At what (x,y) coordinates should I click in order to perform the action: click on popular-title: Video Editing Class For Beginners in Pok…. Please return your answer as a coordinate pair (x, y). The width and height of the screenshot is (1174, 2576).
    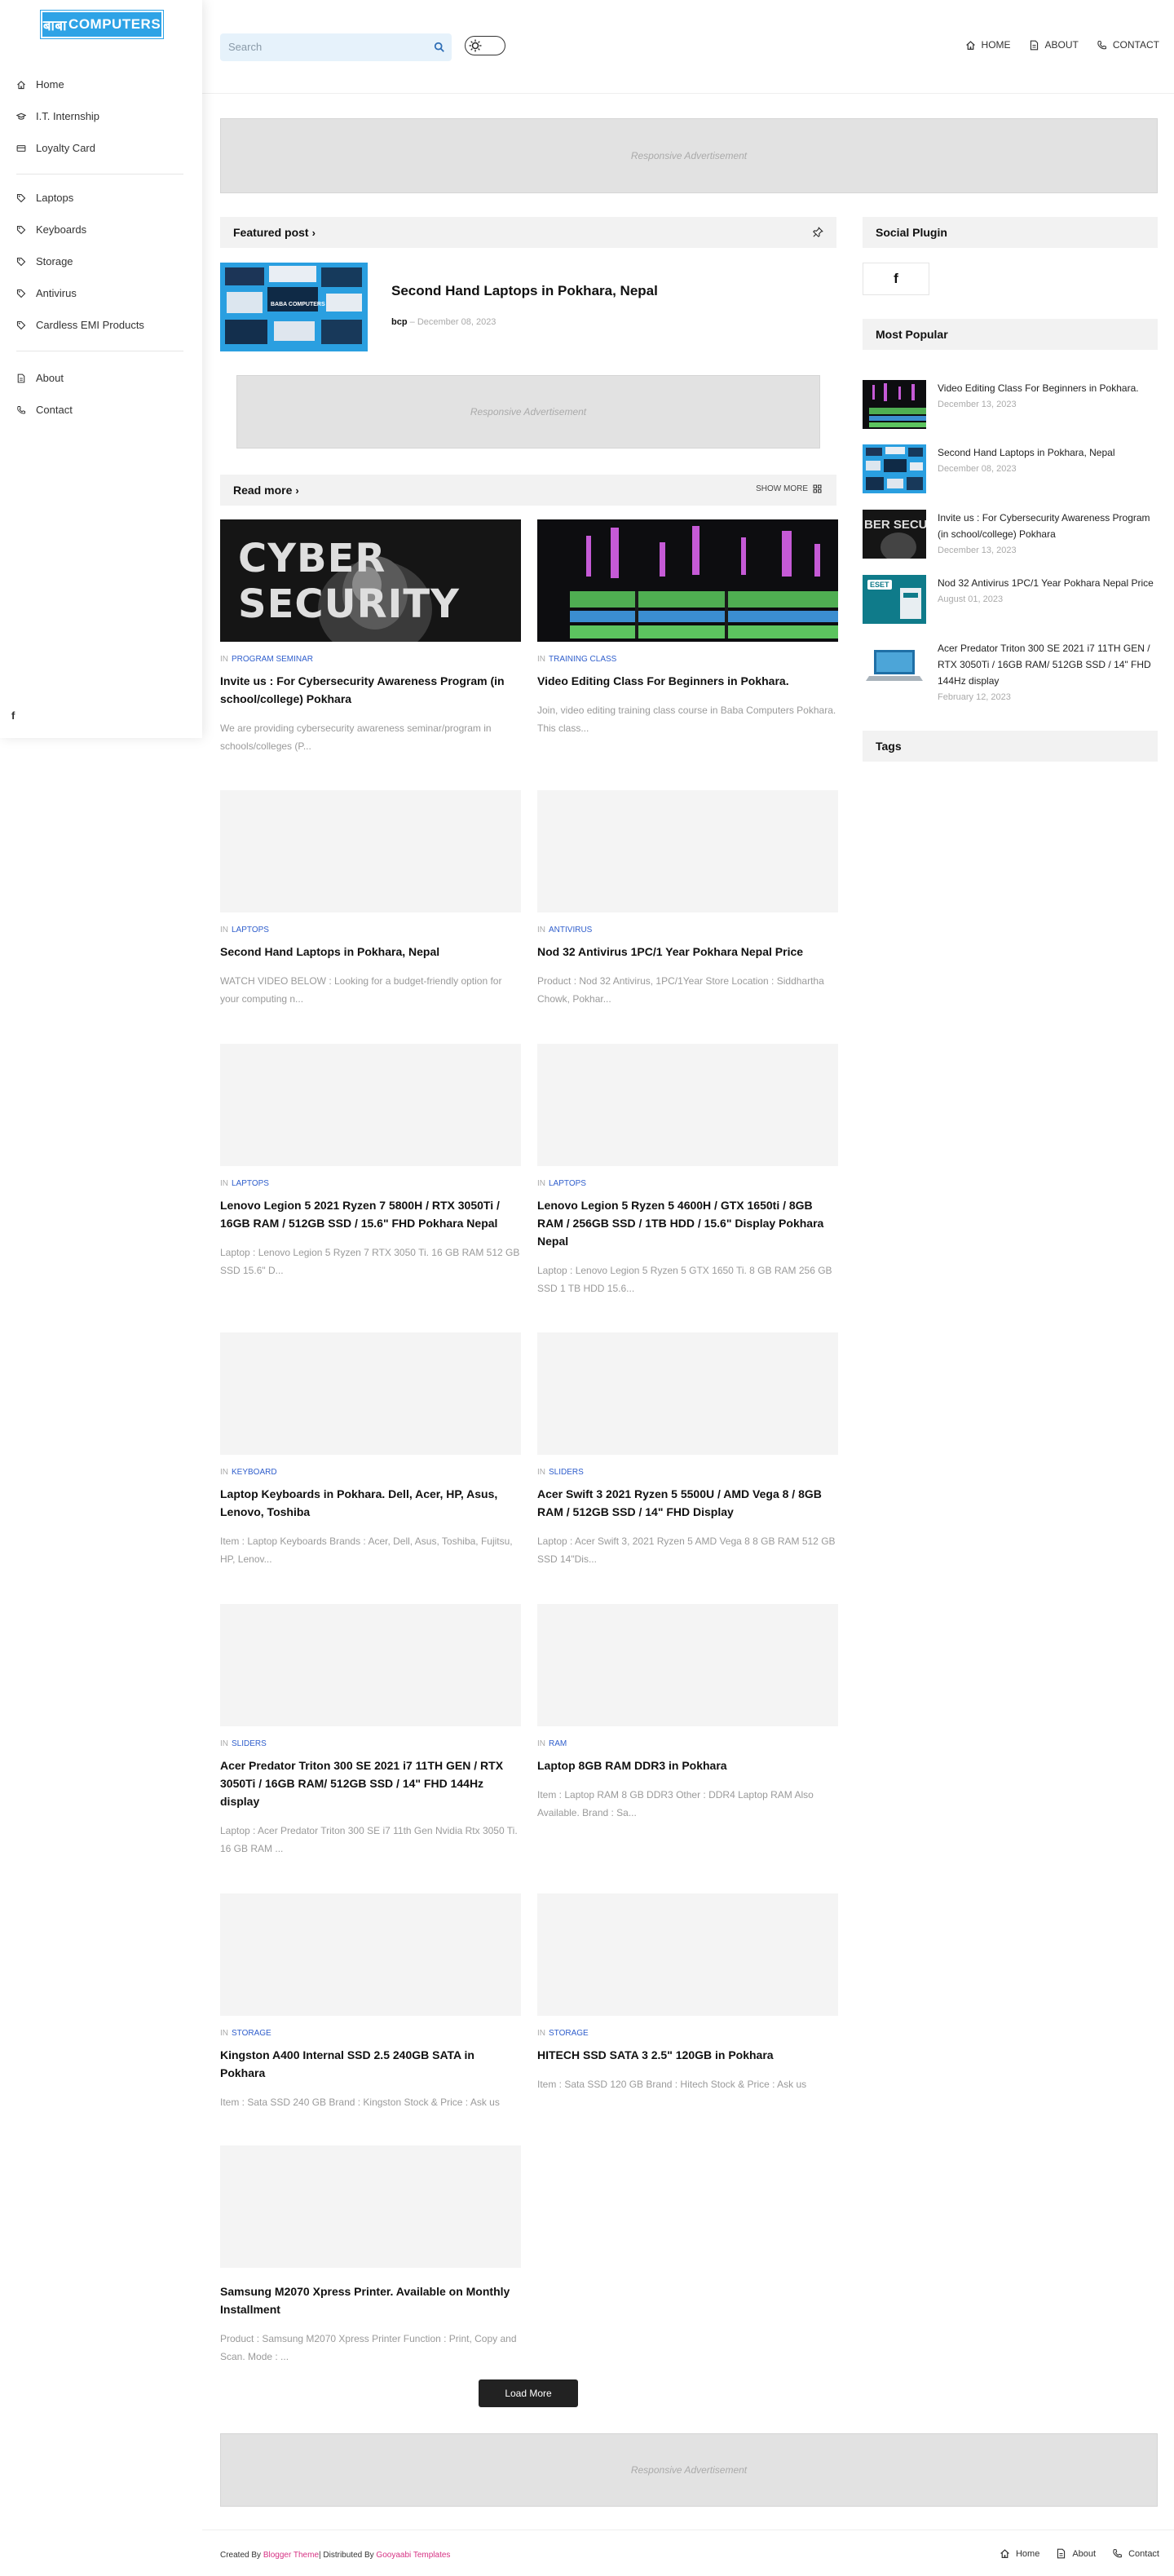
    Looking at the image, I should click on (1048, 388).